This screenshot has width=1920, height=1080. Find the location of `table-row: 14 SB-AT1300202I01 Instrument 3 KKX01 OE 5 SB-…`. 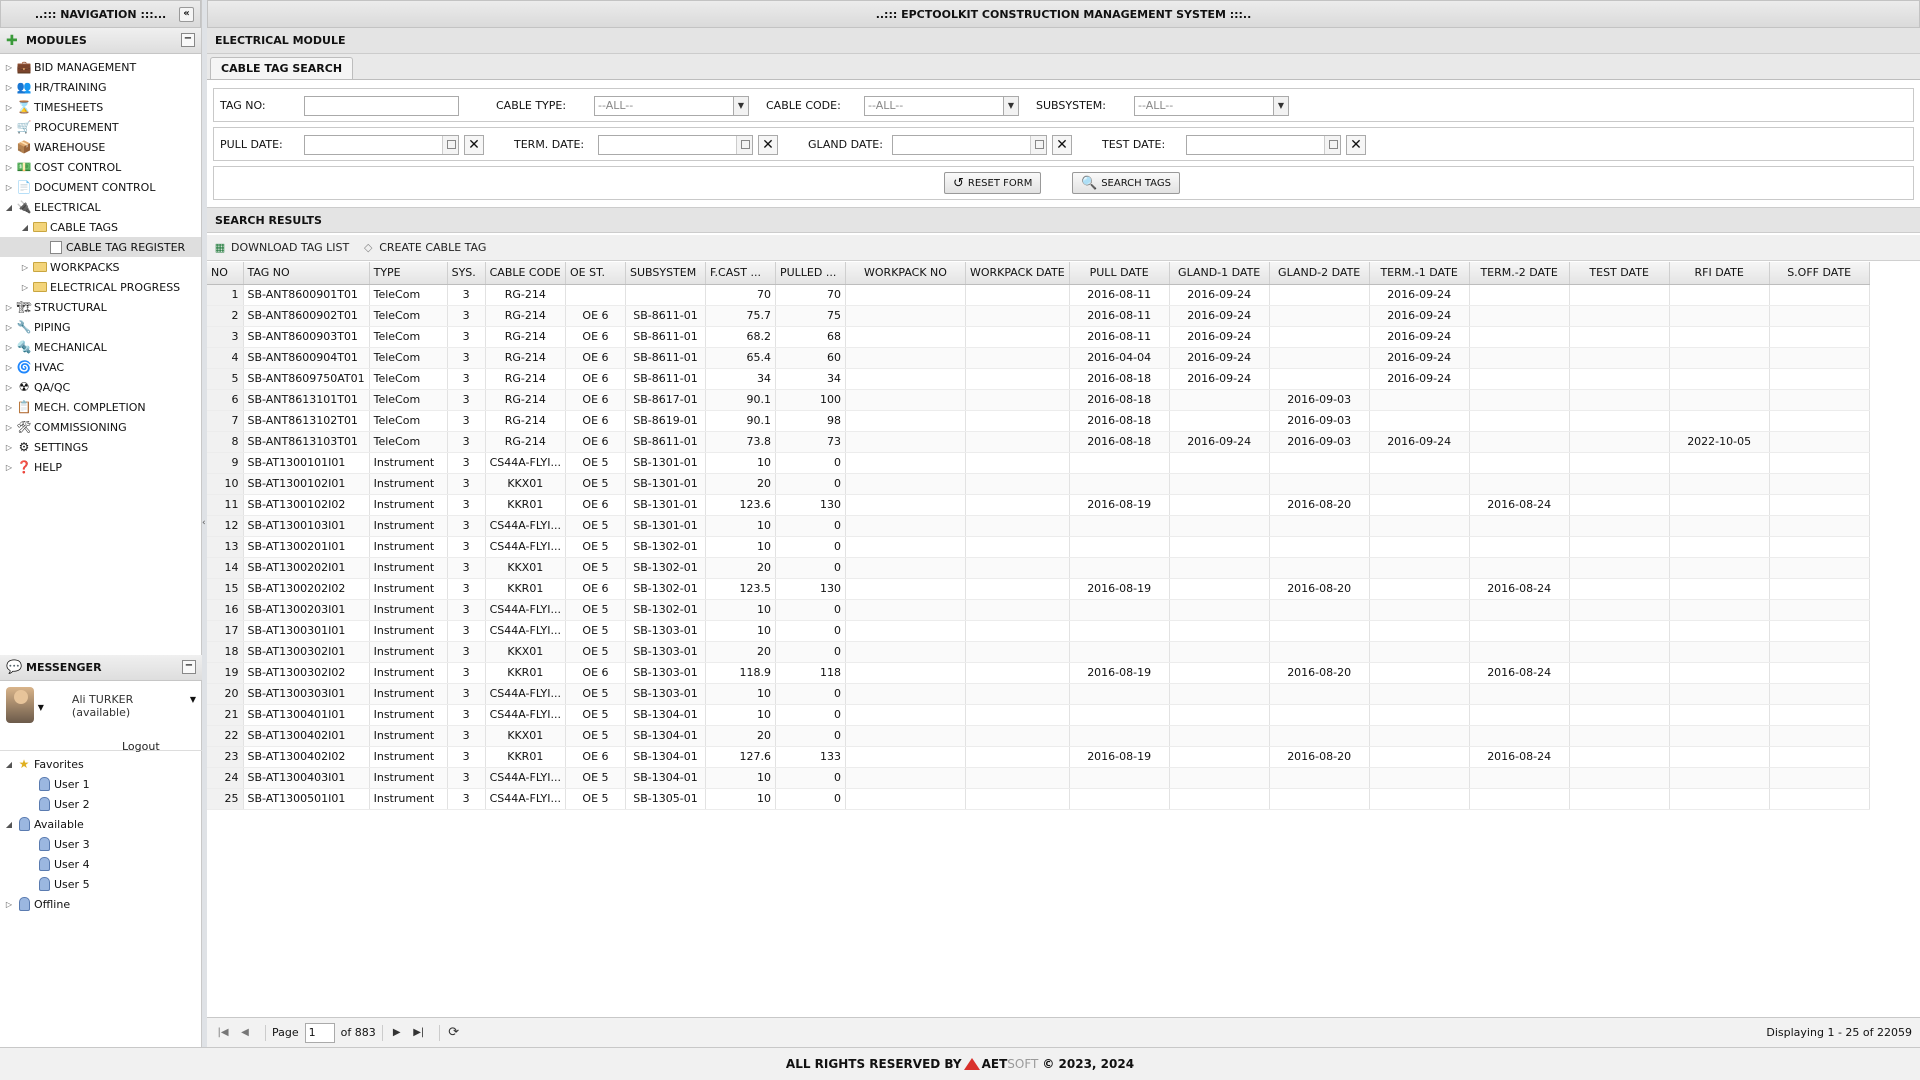

table-row: 14 SB-AT1300202I01 Instrument 3 KKX01 OE 5 SB-… is located at coordinates (1038, 568).